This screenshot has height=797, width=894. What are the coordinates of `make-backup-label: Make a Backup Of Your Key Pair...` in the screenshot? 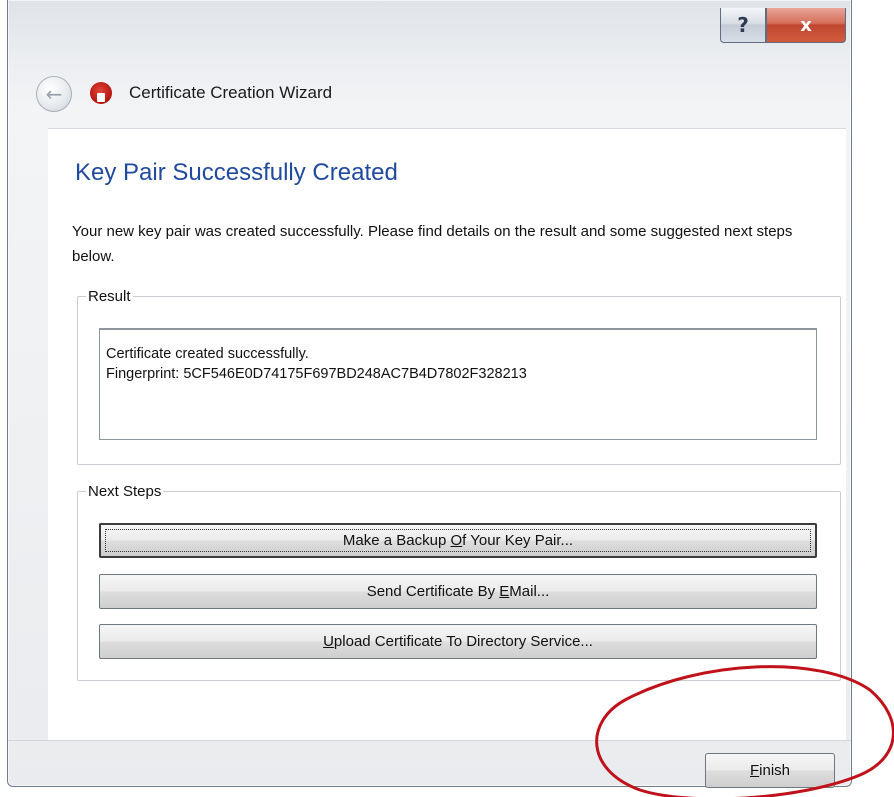 It's located at (458, 540).